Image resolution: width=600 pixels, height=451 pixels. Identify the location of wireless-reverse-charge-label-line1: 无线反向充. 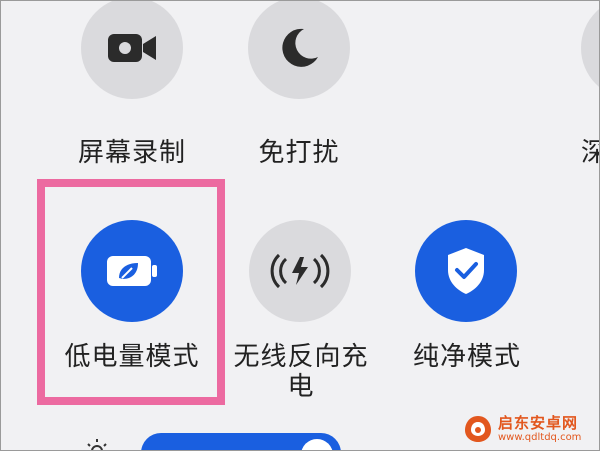
(301, 357).